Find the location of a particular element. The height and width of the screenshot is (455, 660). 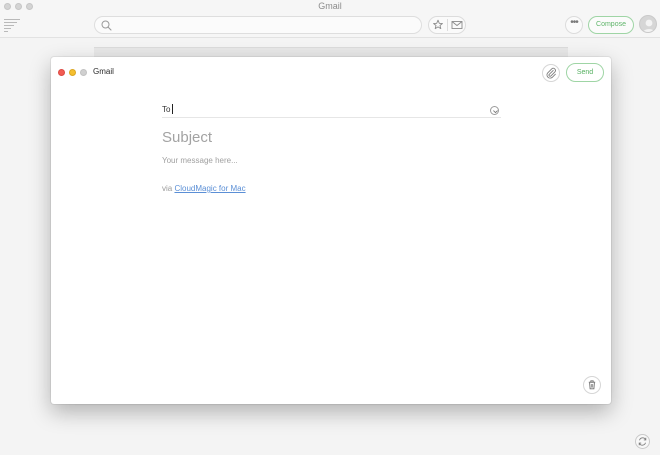

chevron-down-icon is located at coordinates (494, 110).